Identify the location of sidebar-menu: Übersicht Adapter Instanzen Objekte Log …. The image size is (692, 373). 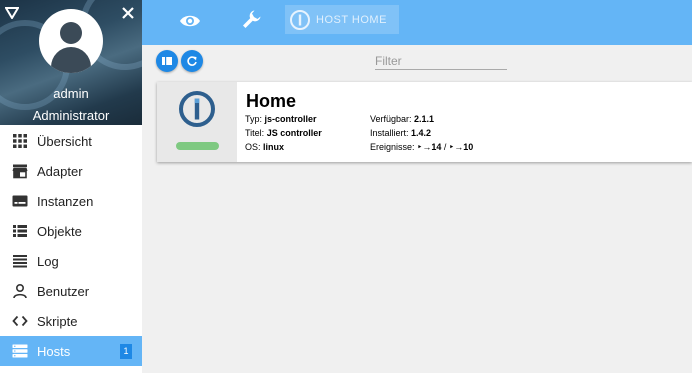
(71, 246).